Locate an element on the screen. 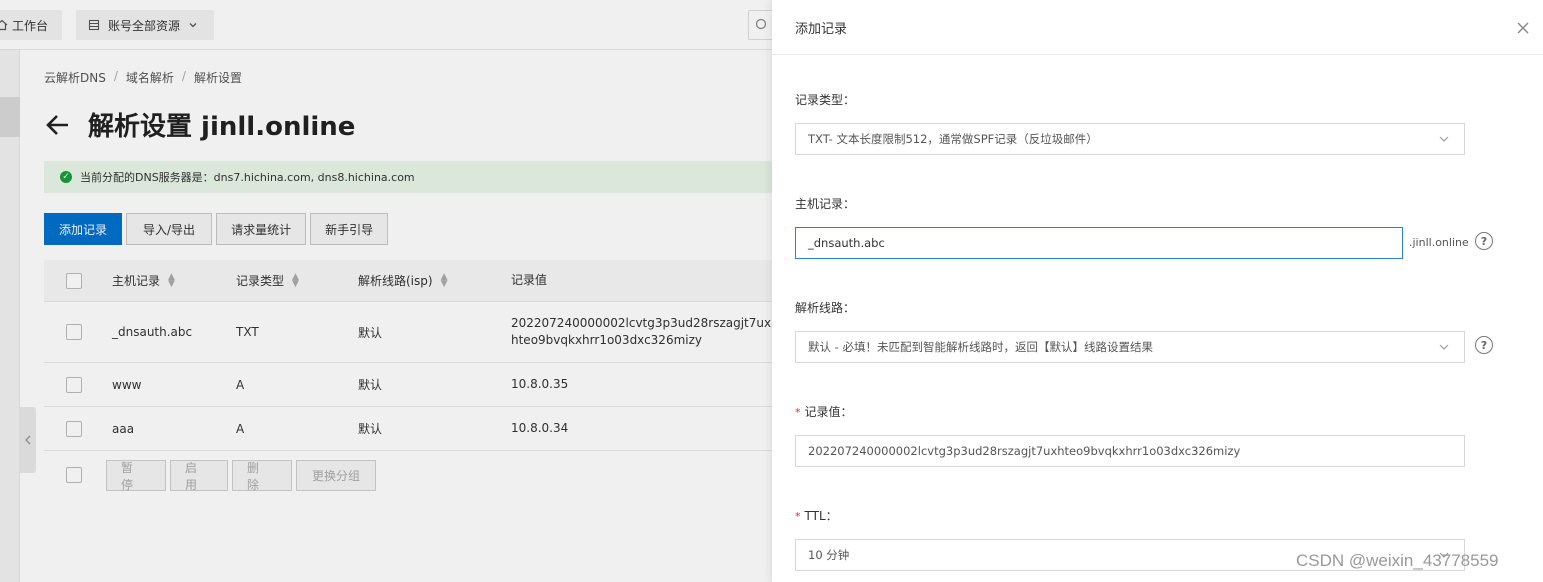 This screenshot has width=1543, height=582. line-value: 默认 - 必填！未匹配到智能解析线路时，返回【默认】线路设置结果 is located at coordinates (980, 347).